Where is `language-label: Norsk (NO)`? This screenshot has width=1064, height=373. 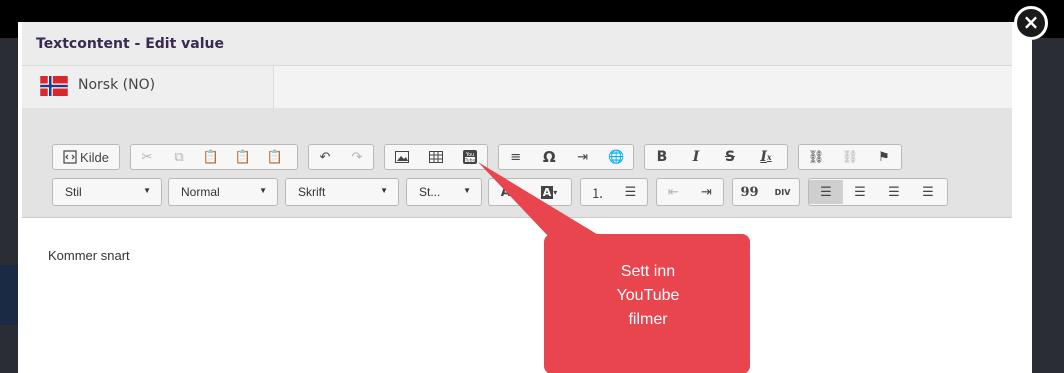
language-label: Norsk (NO) is located at coordinates (117, 85).